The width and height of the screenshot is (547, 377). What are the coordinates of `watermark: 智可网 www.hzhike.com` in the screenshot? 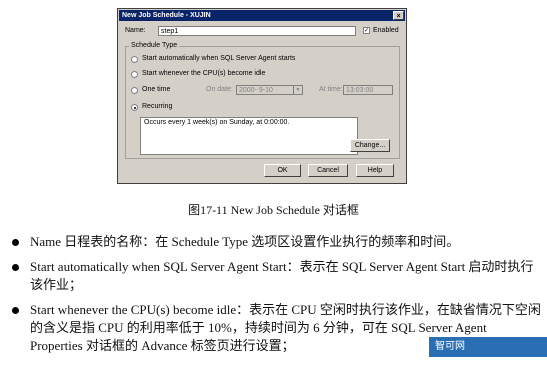 It's located at (488, 354).